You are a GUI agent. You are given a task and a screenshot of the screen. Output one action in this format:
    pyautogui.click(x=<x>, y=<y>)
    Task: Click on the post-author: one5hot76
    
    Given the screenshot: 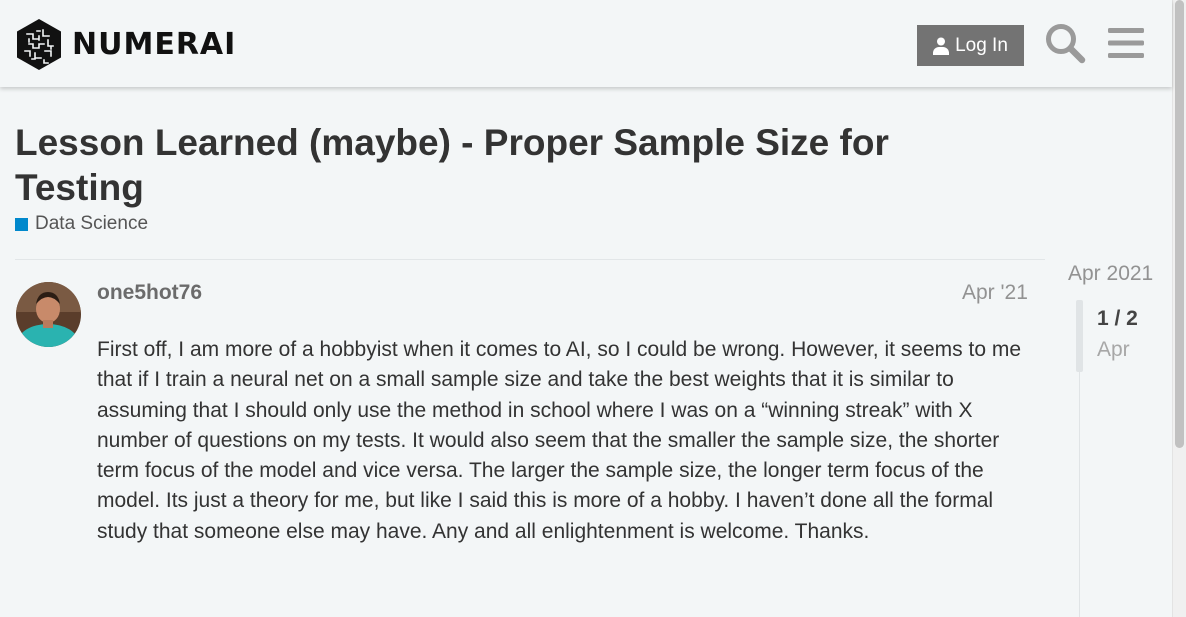 What is the action you would take?
    pyautogui.click(x=149, y=293)
    